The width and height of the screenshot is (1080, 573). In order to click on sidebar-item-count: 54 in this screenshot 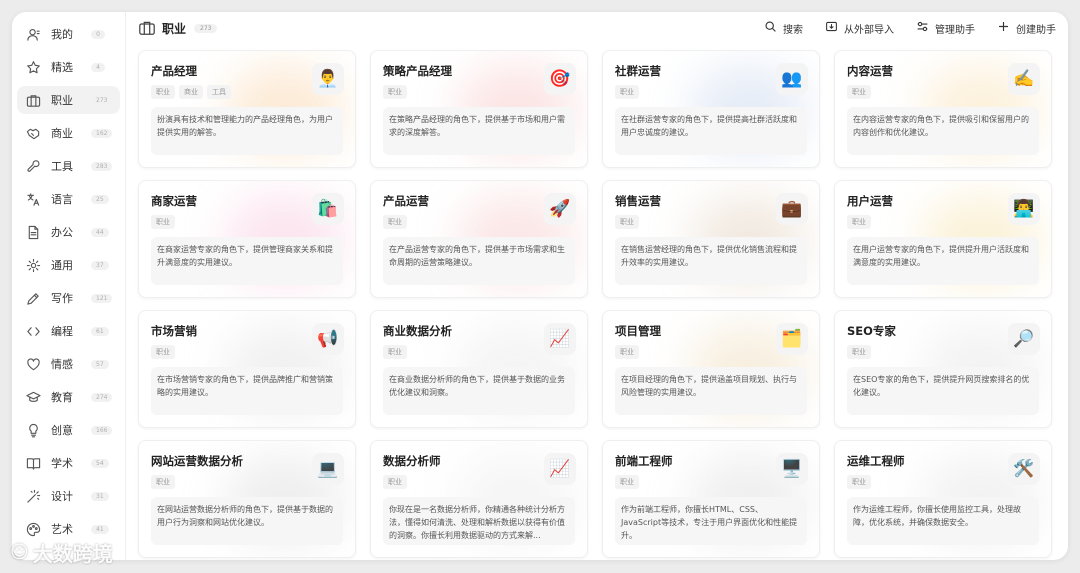, I will do `click(100, 463)`.